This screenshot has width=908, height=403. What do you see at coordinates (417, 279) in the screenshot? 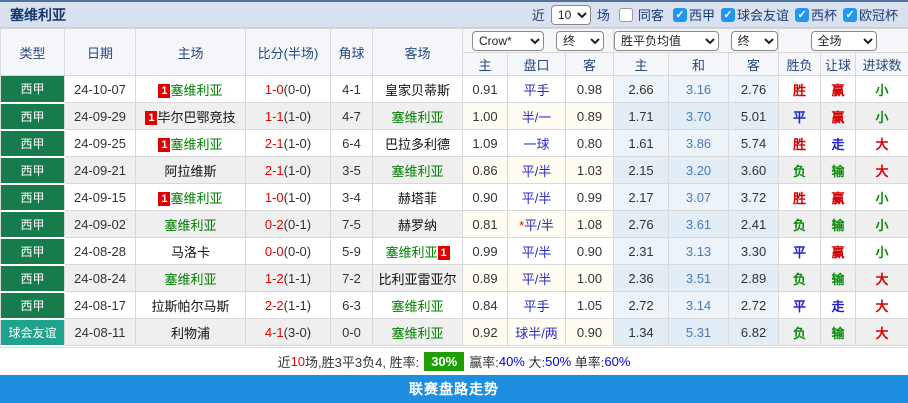
I see `away-team-name: 比利亚雷亚尔` at bounding box center [417, 279].